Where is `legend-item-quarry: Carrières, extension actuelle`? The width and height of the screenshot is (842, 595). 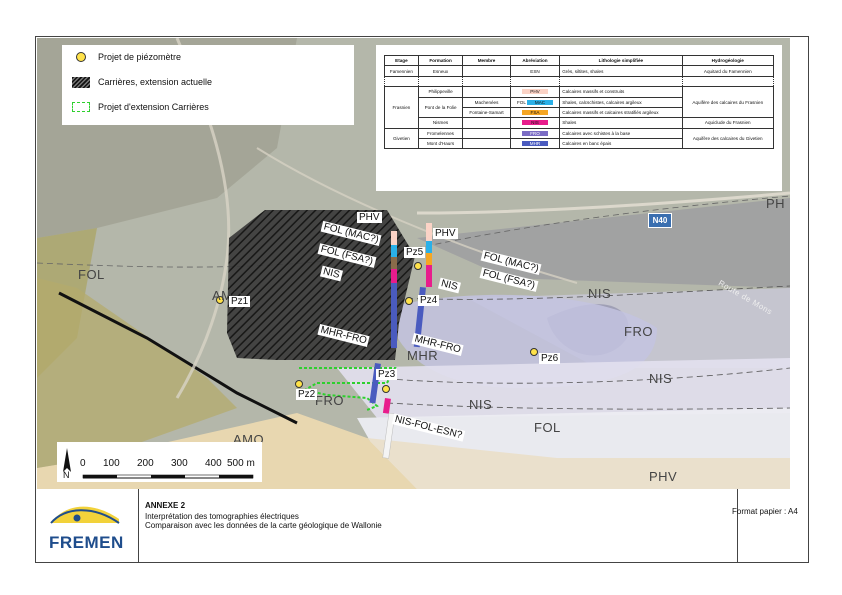
legend-item-quarry: Carrières, extension actuelle is located at coordinates (141, 82).